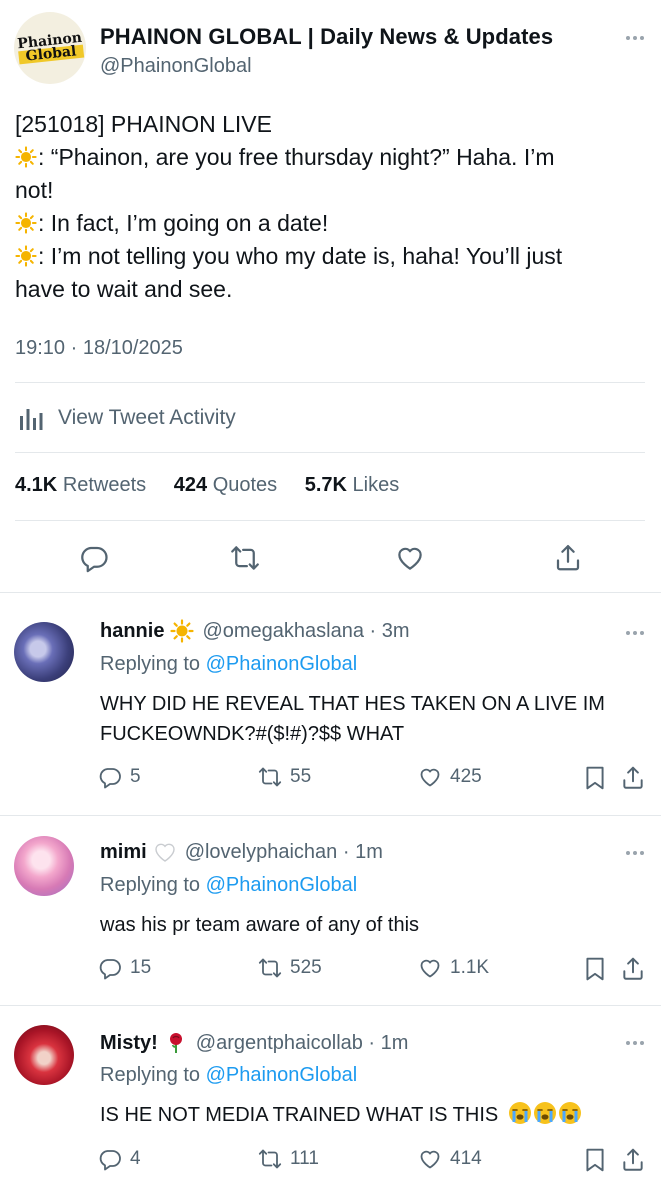 Image resolution: width=661 pixels, height=1200 pixels. Describe the element at coordinates (376, 485) in the screenshot. I see `likes-label: Likes` at that location.